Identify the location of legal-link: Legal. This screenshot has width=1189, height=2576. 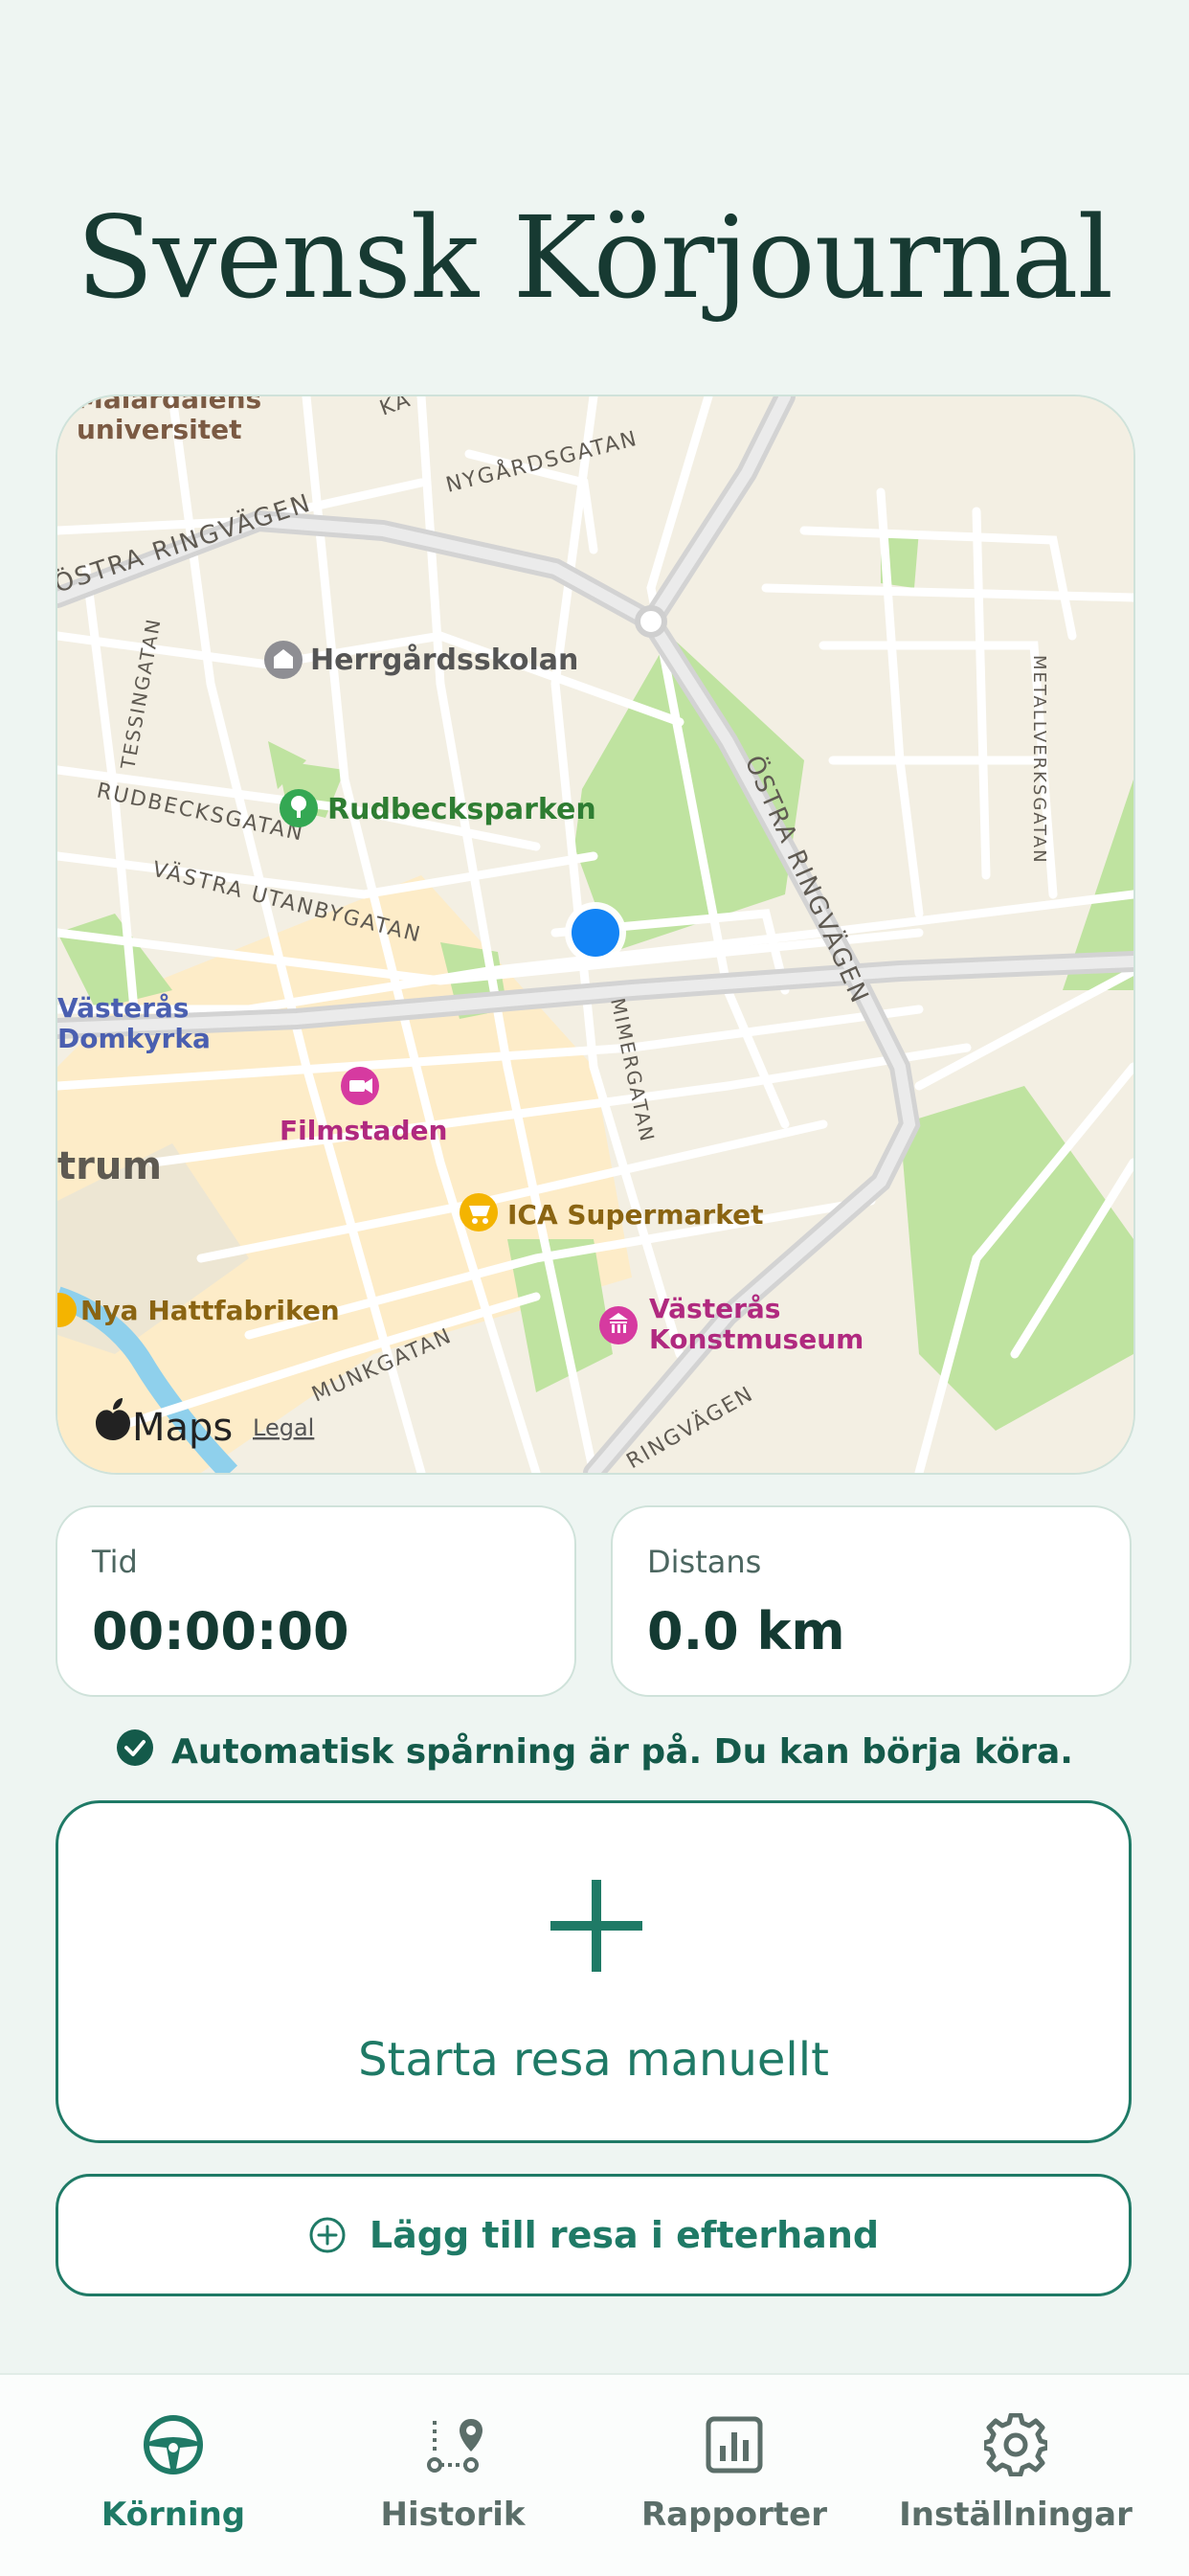
(283, 1427).